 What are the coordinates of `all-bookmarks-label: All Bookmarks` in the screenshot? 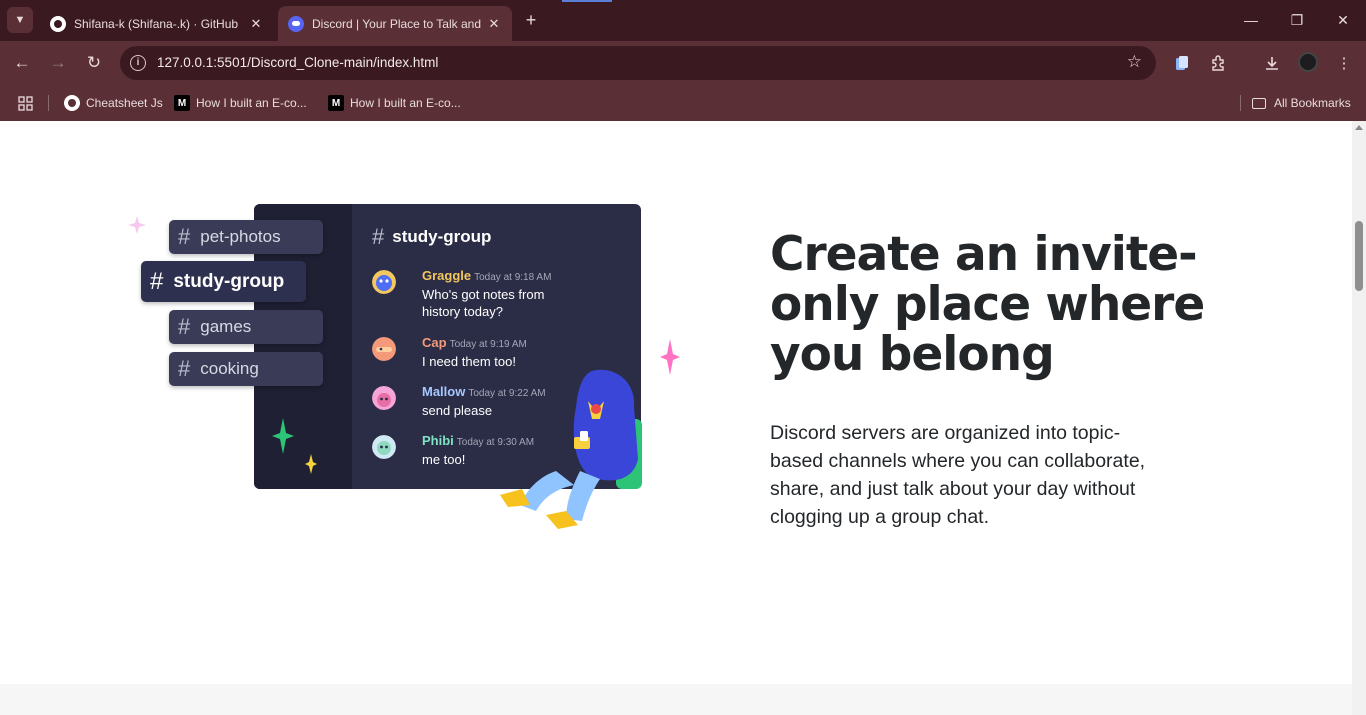 It's located at (1312, 103).